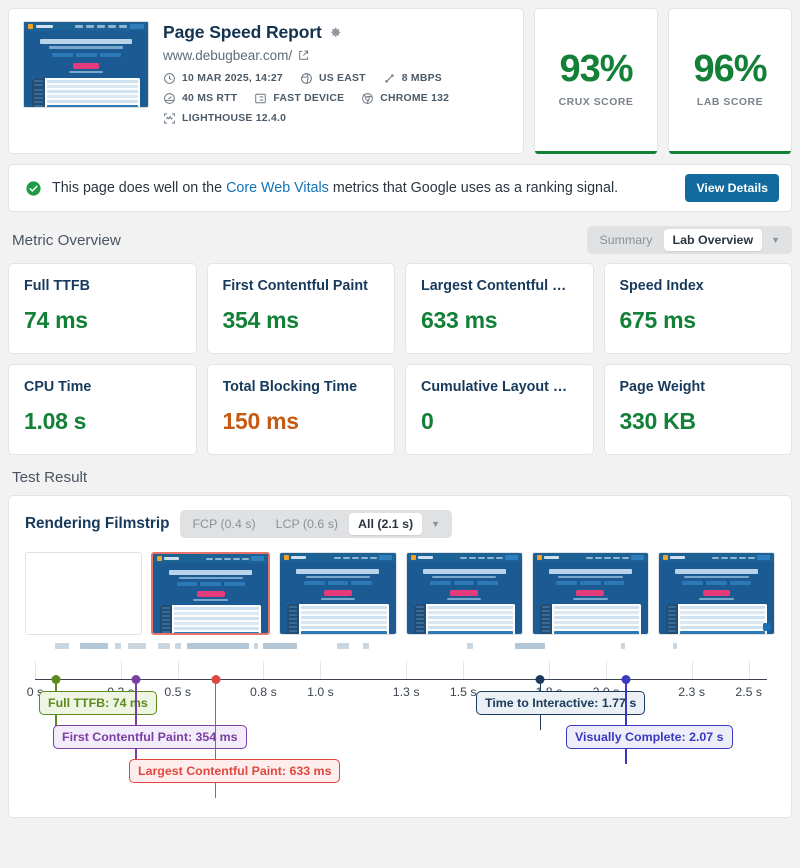  What do you see at coordinates (561, 703) in the screenshot?
I see `timeline-annotation: Time to Interactive: 1.77 s` at bounding box center [561, 703].